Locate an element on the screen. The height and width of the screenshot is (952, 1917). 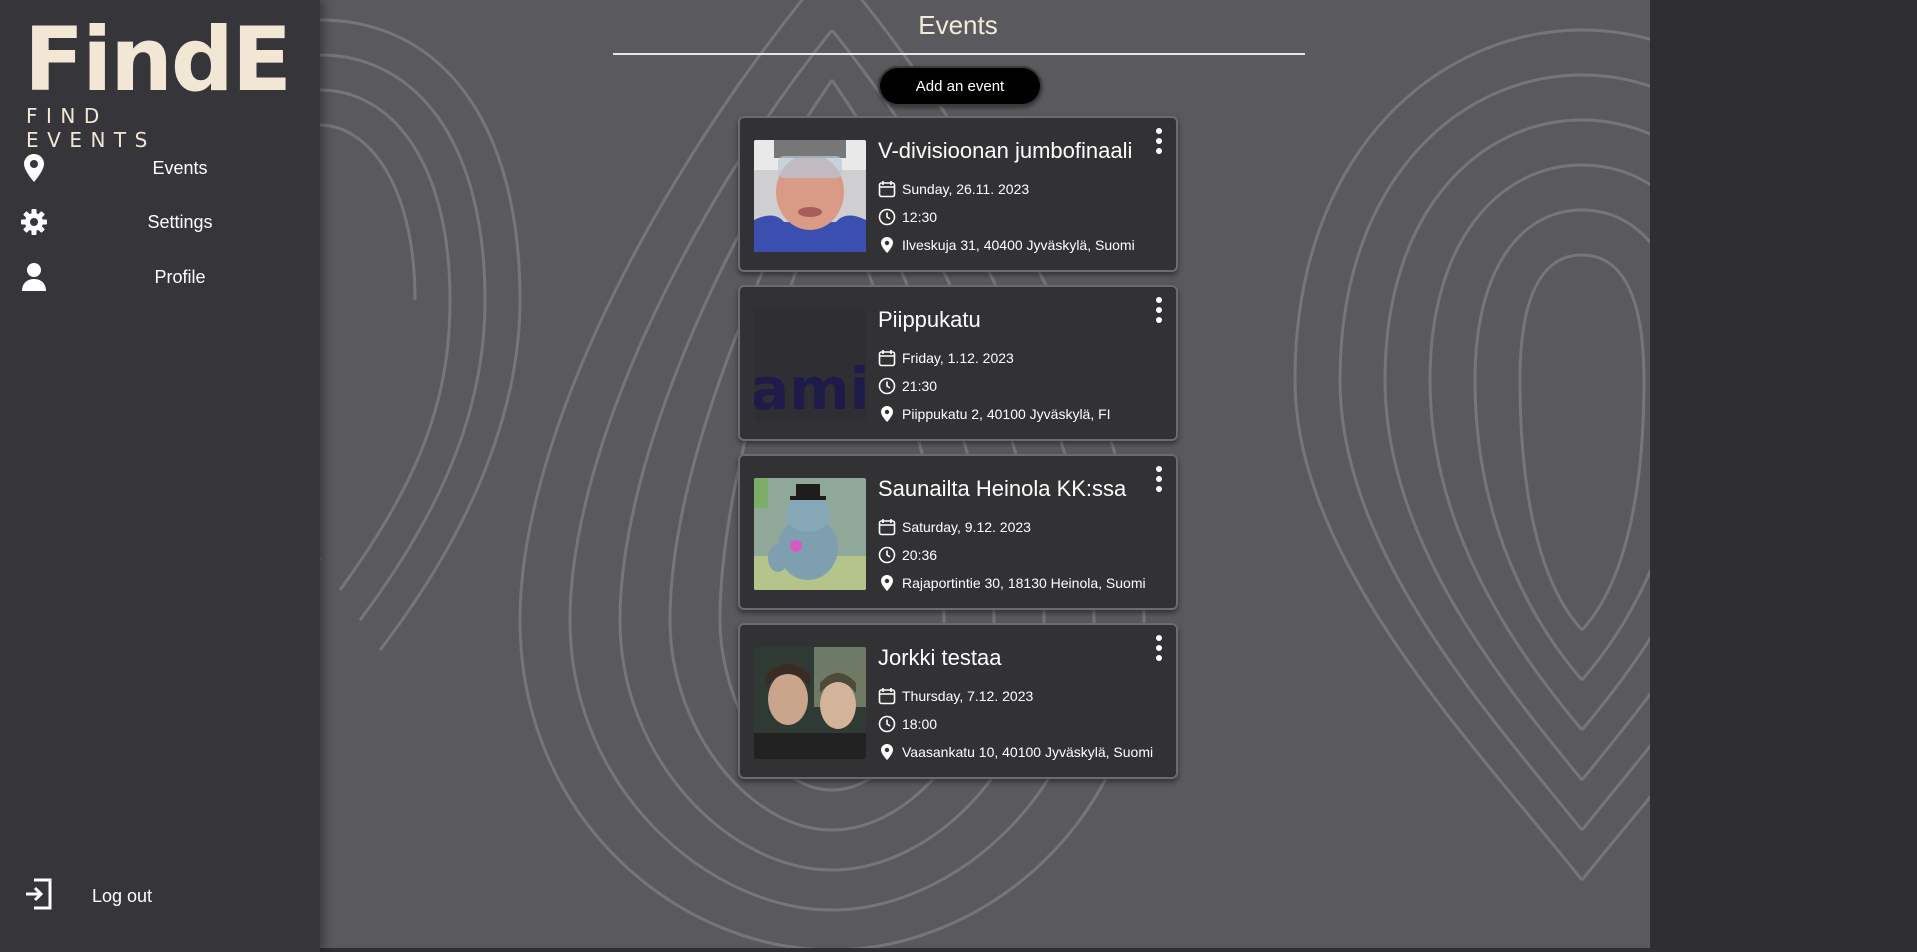
page-title: Events is located at coordinates (958, 25).